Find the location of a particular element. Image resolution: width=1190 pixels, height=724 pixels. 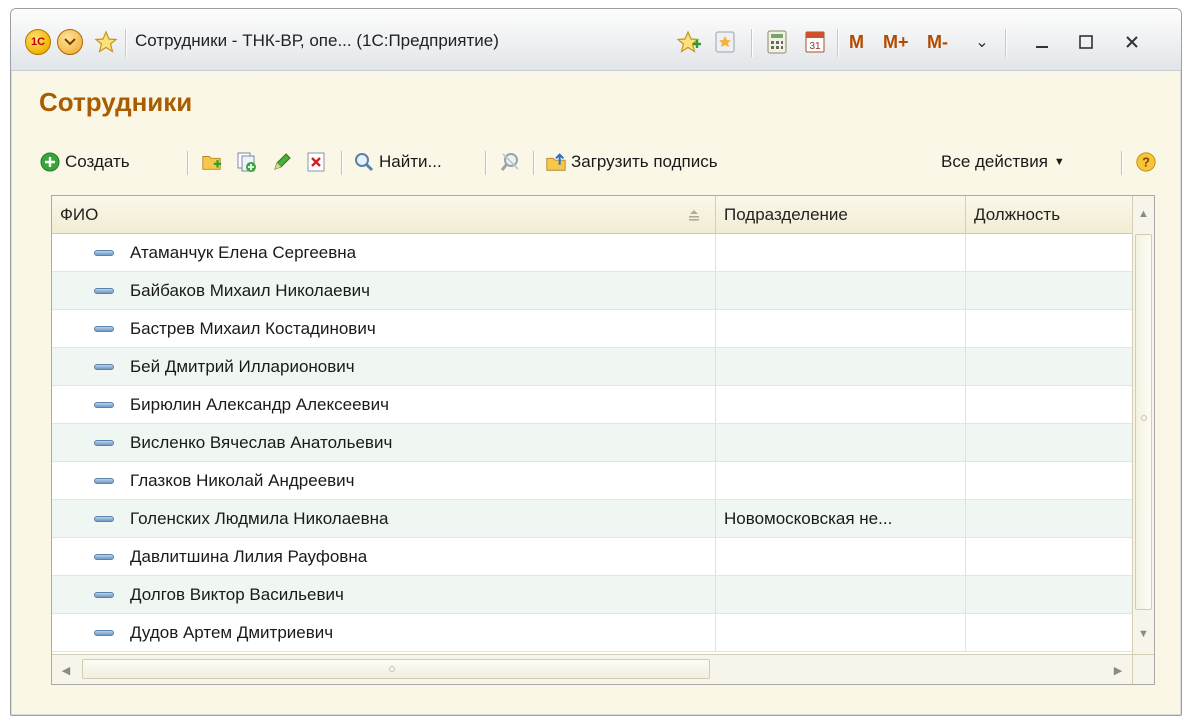

table-row: Атаманчук Елена Сергеевна is located at coordinates (593, 253).